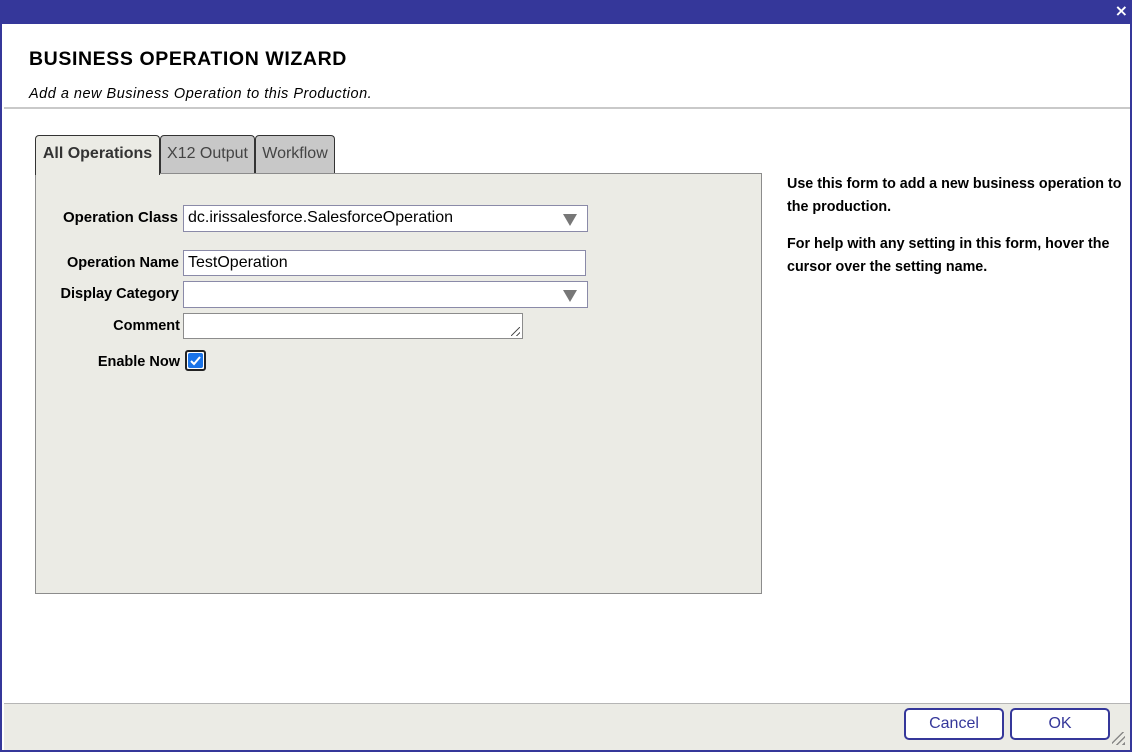 The height and width of the screenshot is (752, 1132). I want to click on tab-x12-output: X12 Output, so click(207, 154).